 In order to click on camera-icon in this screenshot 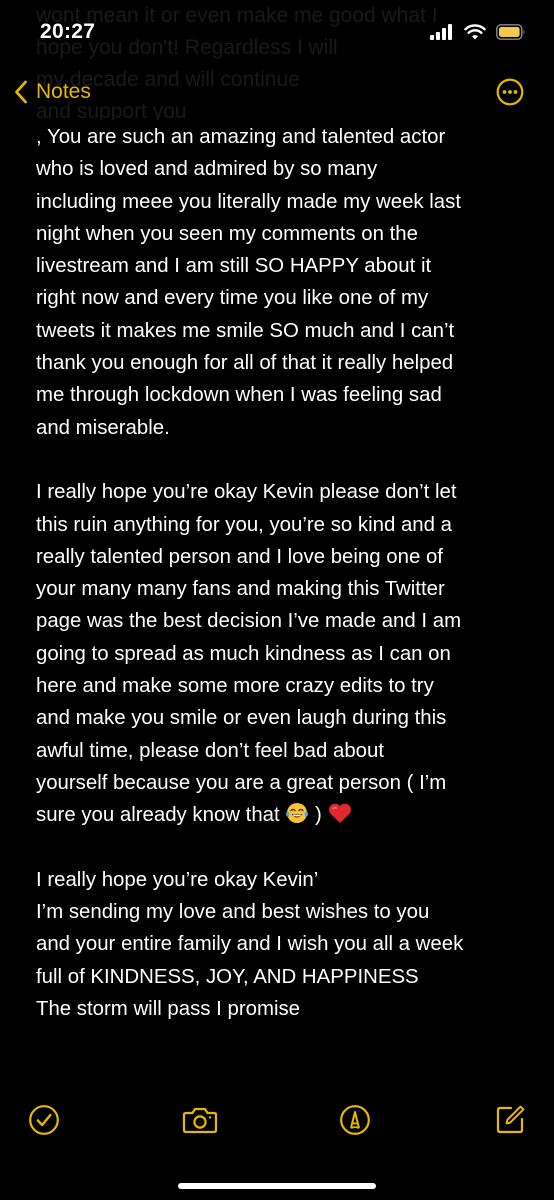, I will do `click(200, 1120)`.